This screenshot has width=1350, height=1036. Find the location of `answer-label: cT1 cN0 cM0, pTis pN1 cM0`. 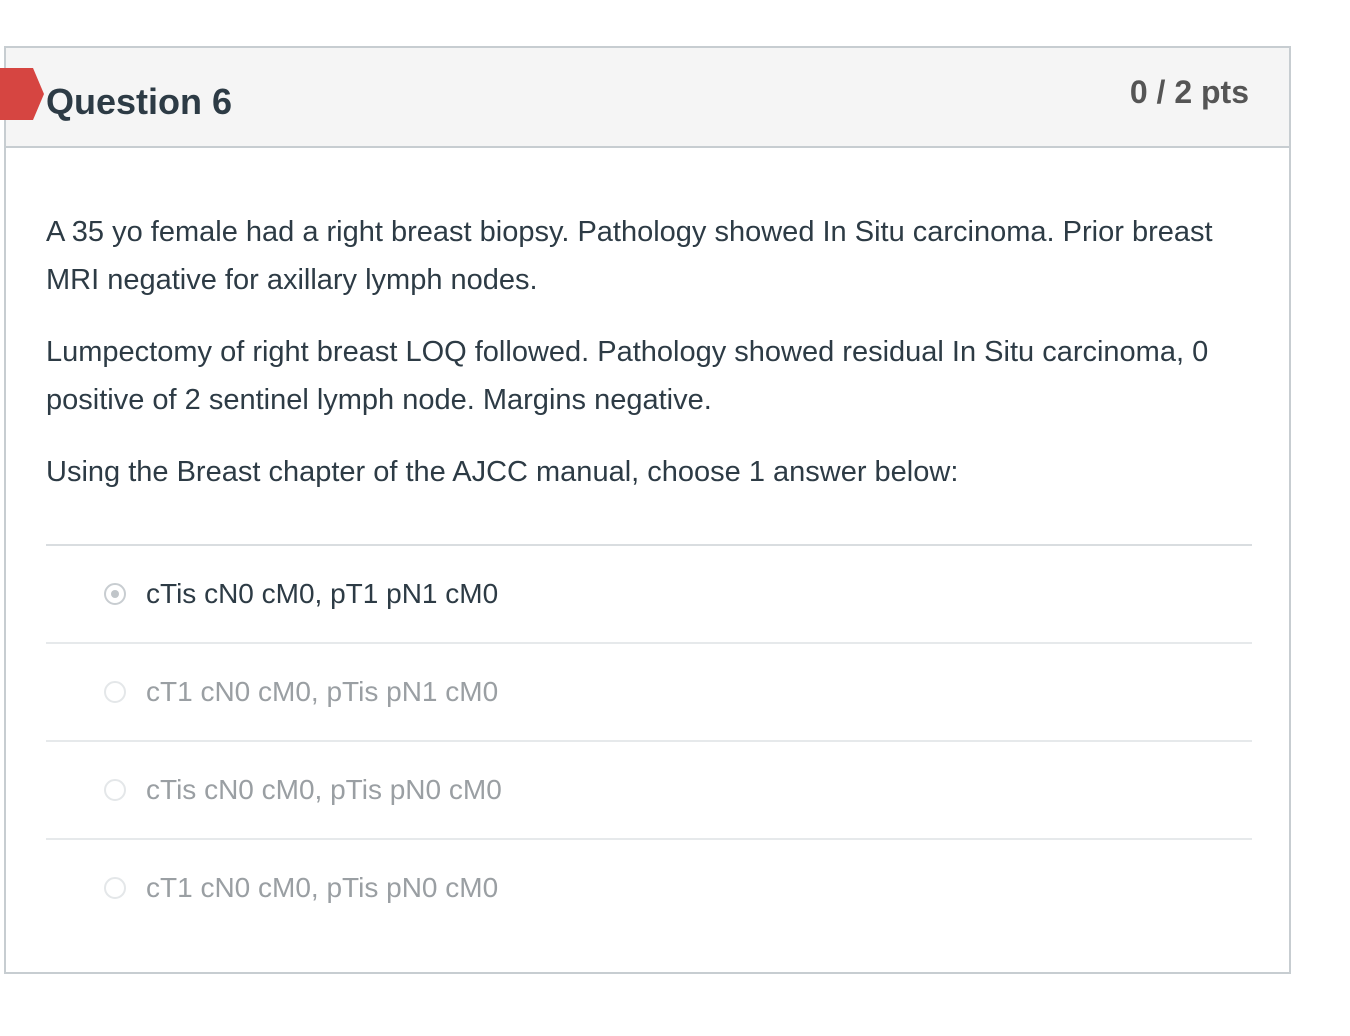

answer-label: cT1 cN0 cM0, pTis pN1 cM0 is located at coordinates (322, 691).